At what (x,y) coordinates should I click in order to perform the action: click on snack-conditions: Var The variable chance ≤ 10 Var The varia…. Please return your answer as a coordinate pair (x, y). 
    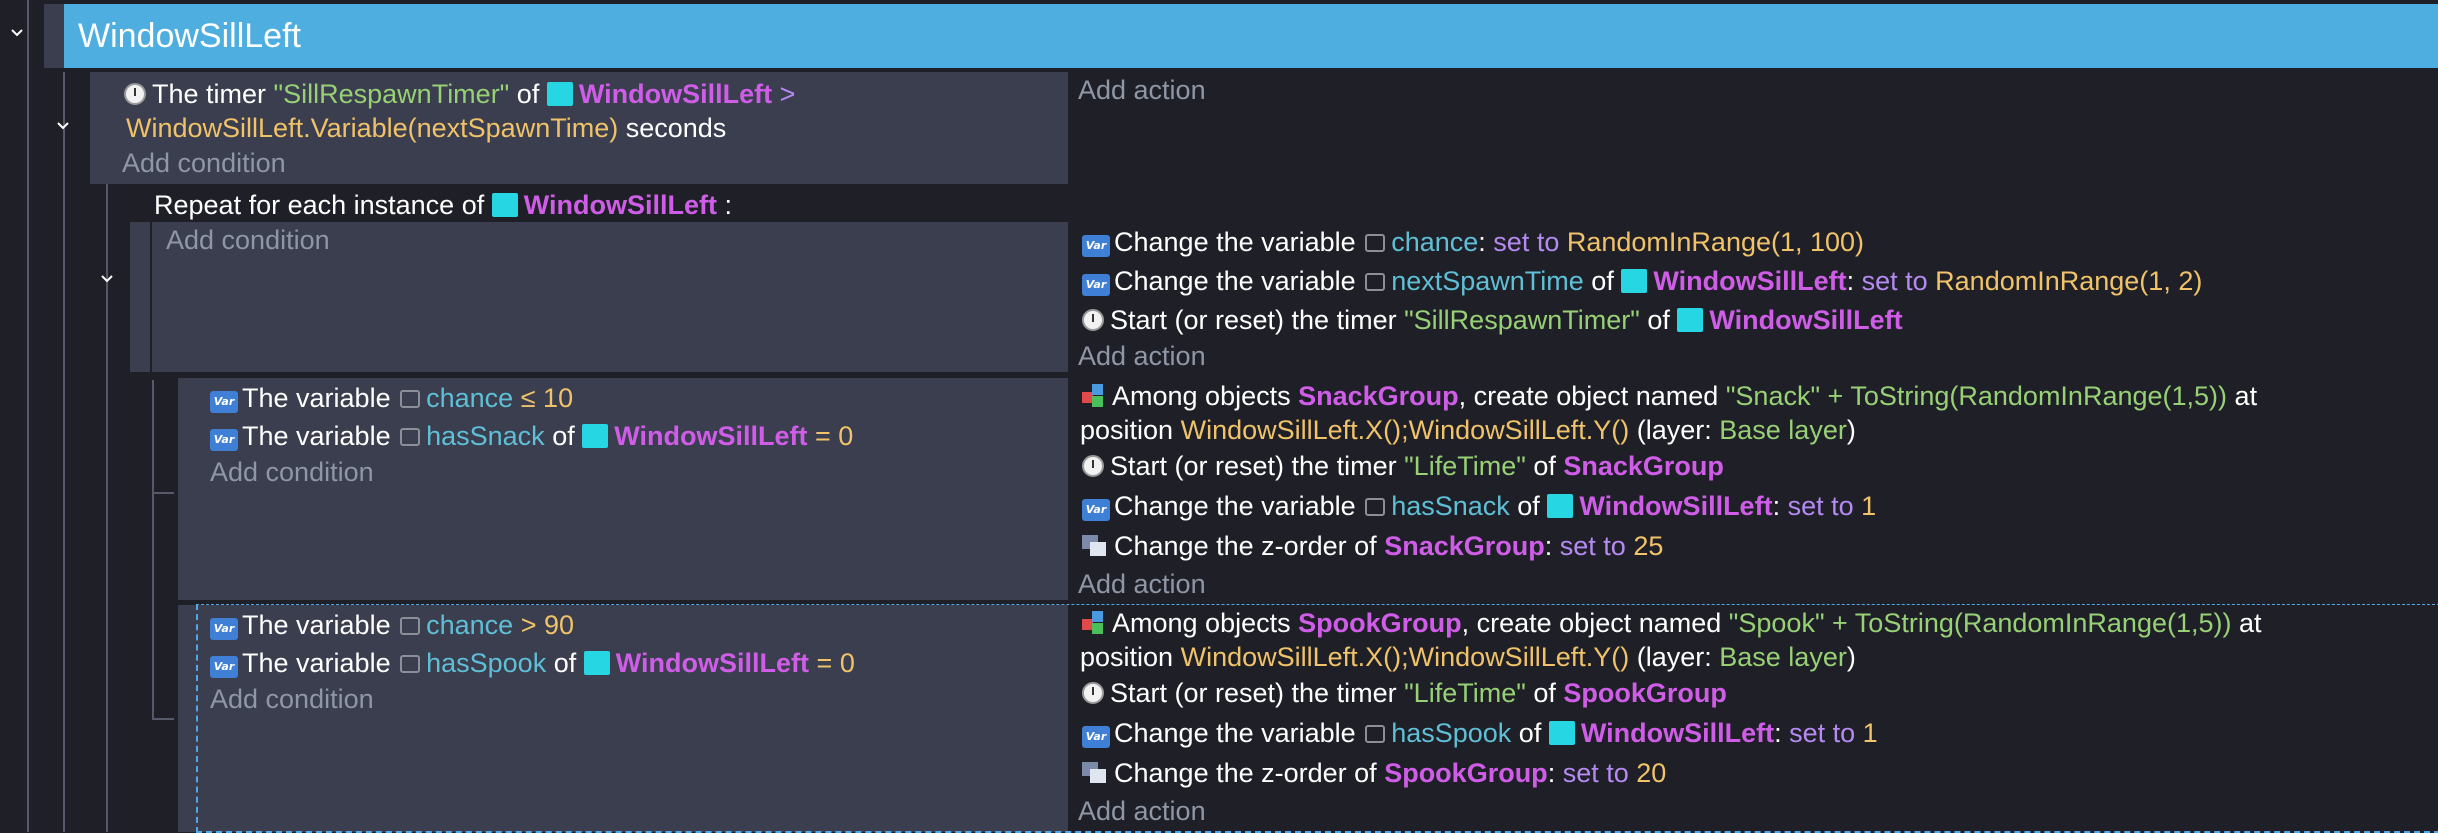
    Looking at the image, I should click on (632, 489).